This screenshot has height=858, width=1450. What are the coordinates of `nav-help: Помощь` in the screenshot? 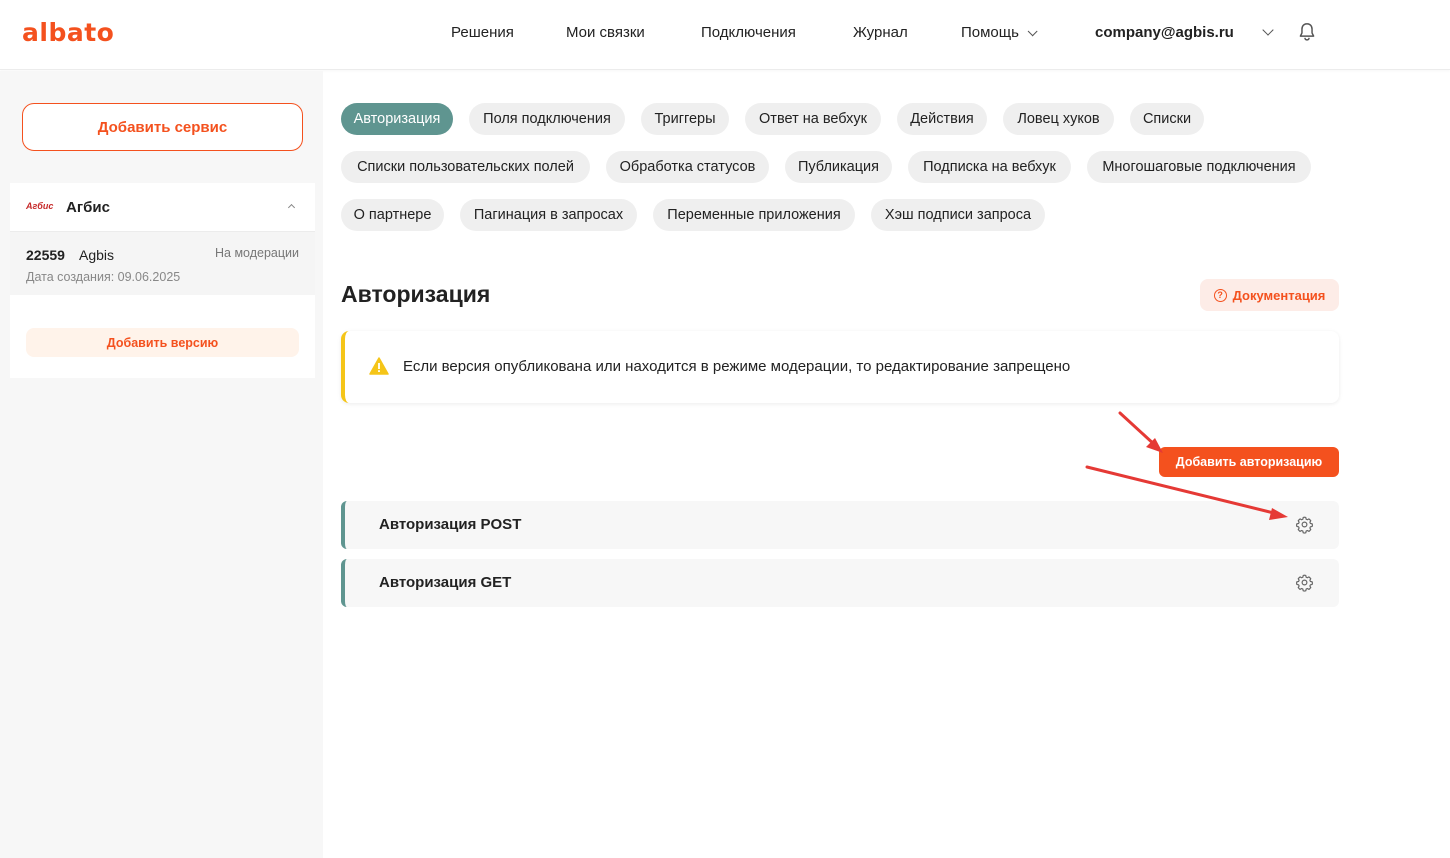 It's located at (999, 34).